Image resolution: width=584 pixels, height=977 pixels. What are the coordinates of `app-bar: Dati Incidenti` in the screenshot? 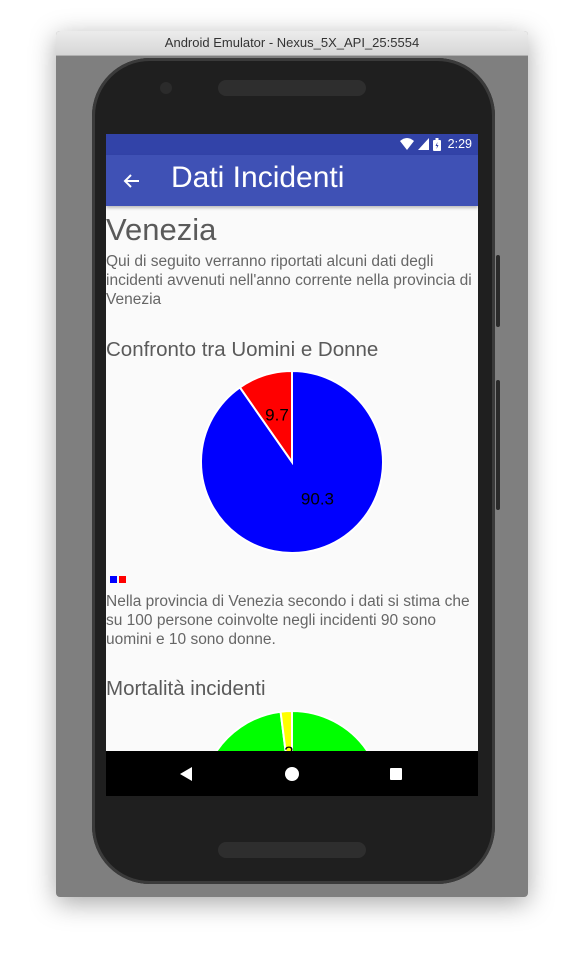 It's located at (292, 180).